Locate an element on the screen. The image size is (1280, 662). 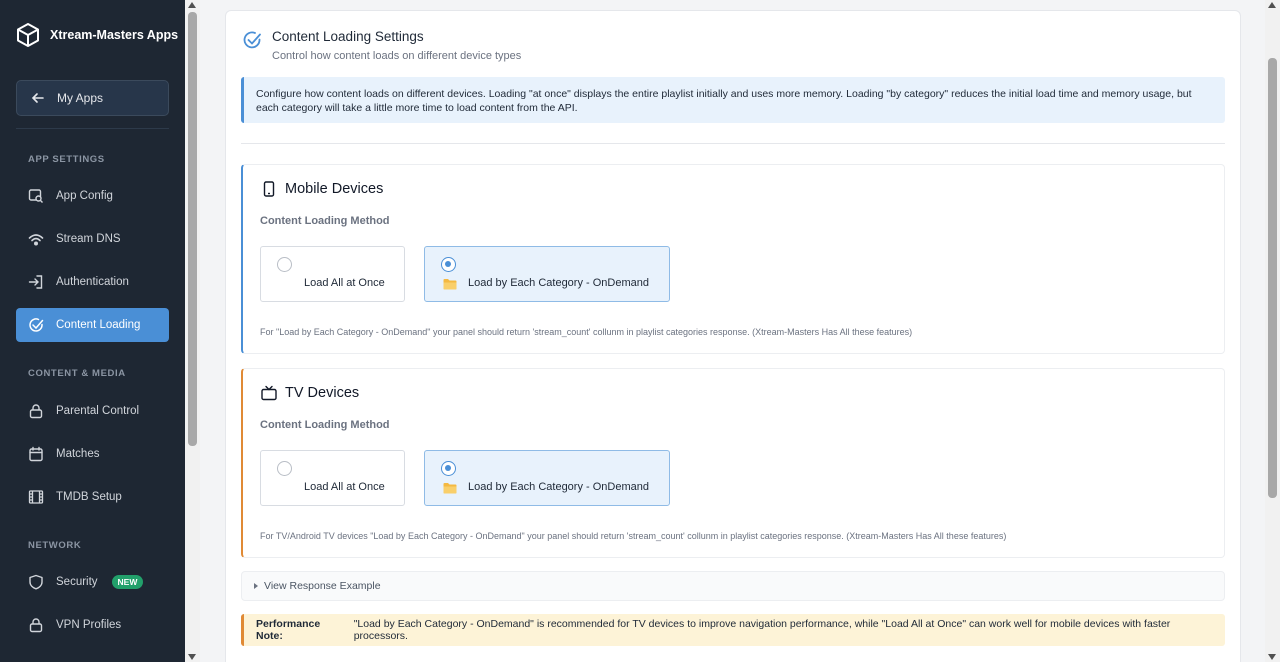
sidebar-item-content-loading: Content Loading is located at coordinates (92, 325).